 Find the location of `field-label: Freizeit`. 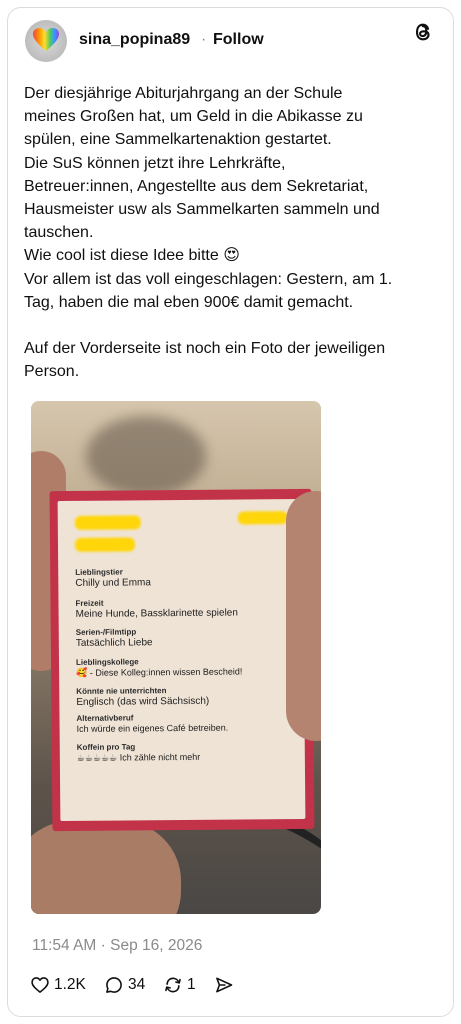

field-label: Freizeit is located at coordinates (89, 603).